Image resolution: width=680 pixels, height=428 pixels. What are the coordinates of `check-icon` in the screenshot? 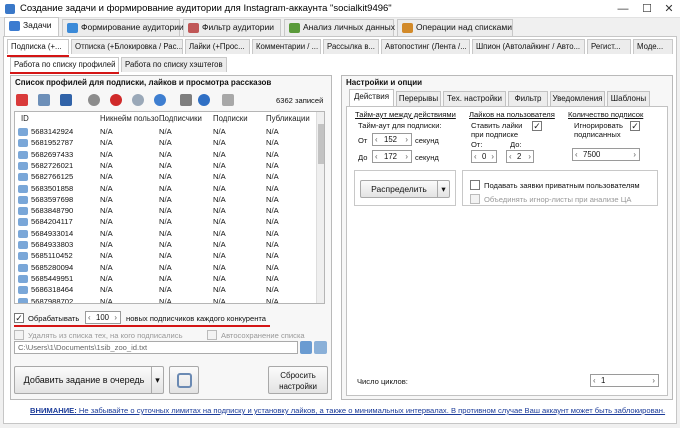 It's located at (94, 100).